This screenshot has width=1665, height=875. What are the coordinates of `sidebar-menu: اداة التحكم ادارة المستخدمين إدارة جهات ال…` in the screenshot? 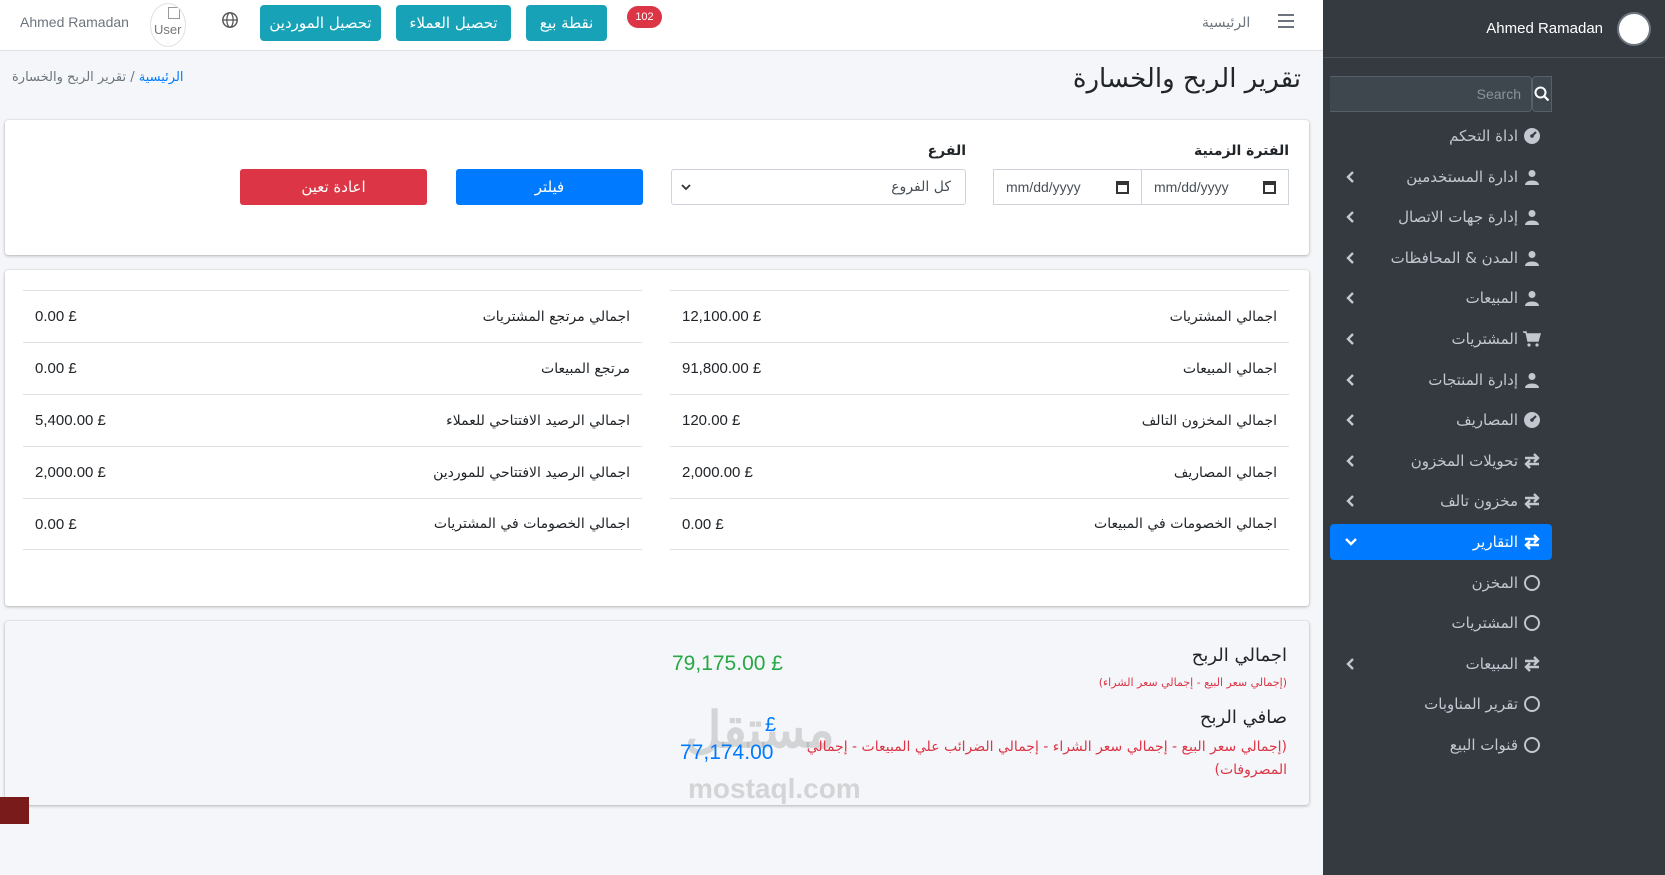 It's located at (1441, 443).